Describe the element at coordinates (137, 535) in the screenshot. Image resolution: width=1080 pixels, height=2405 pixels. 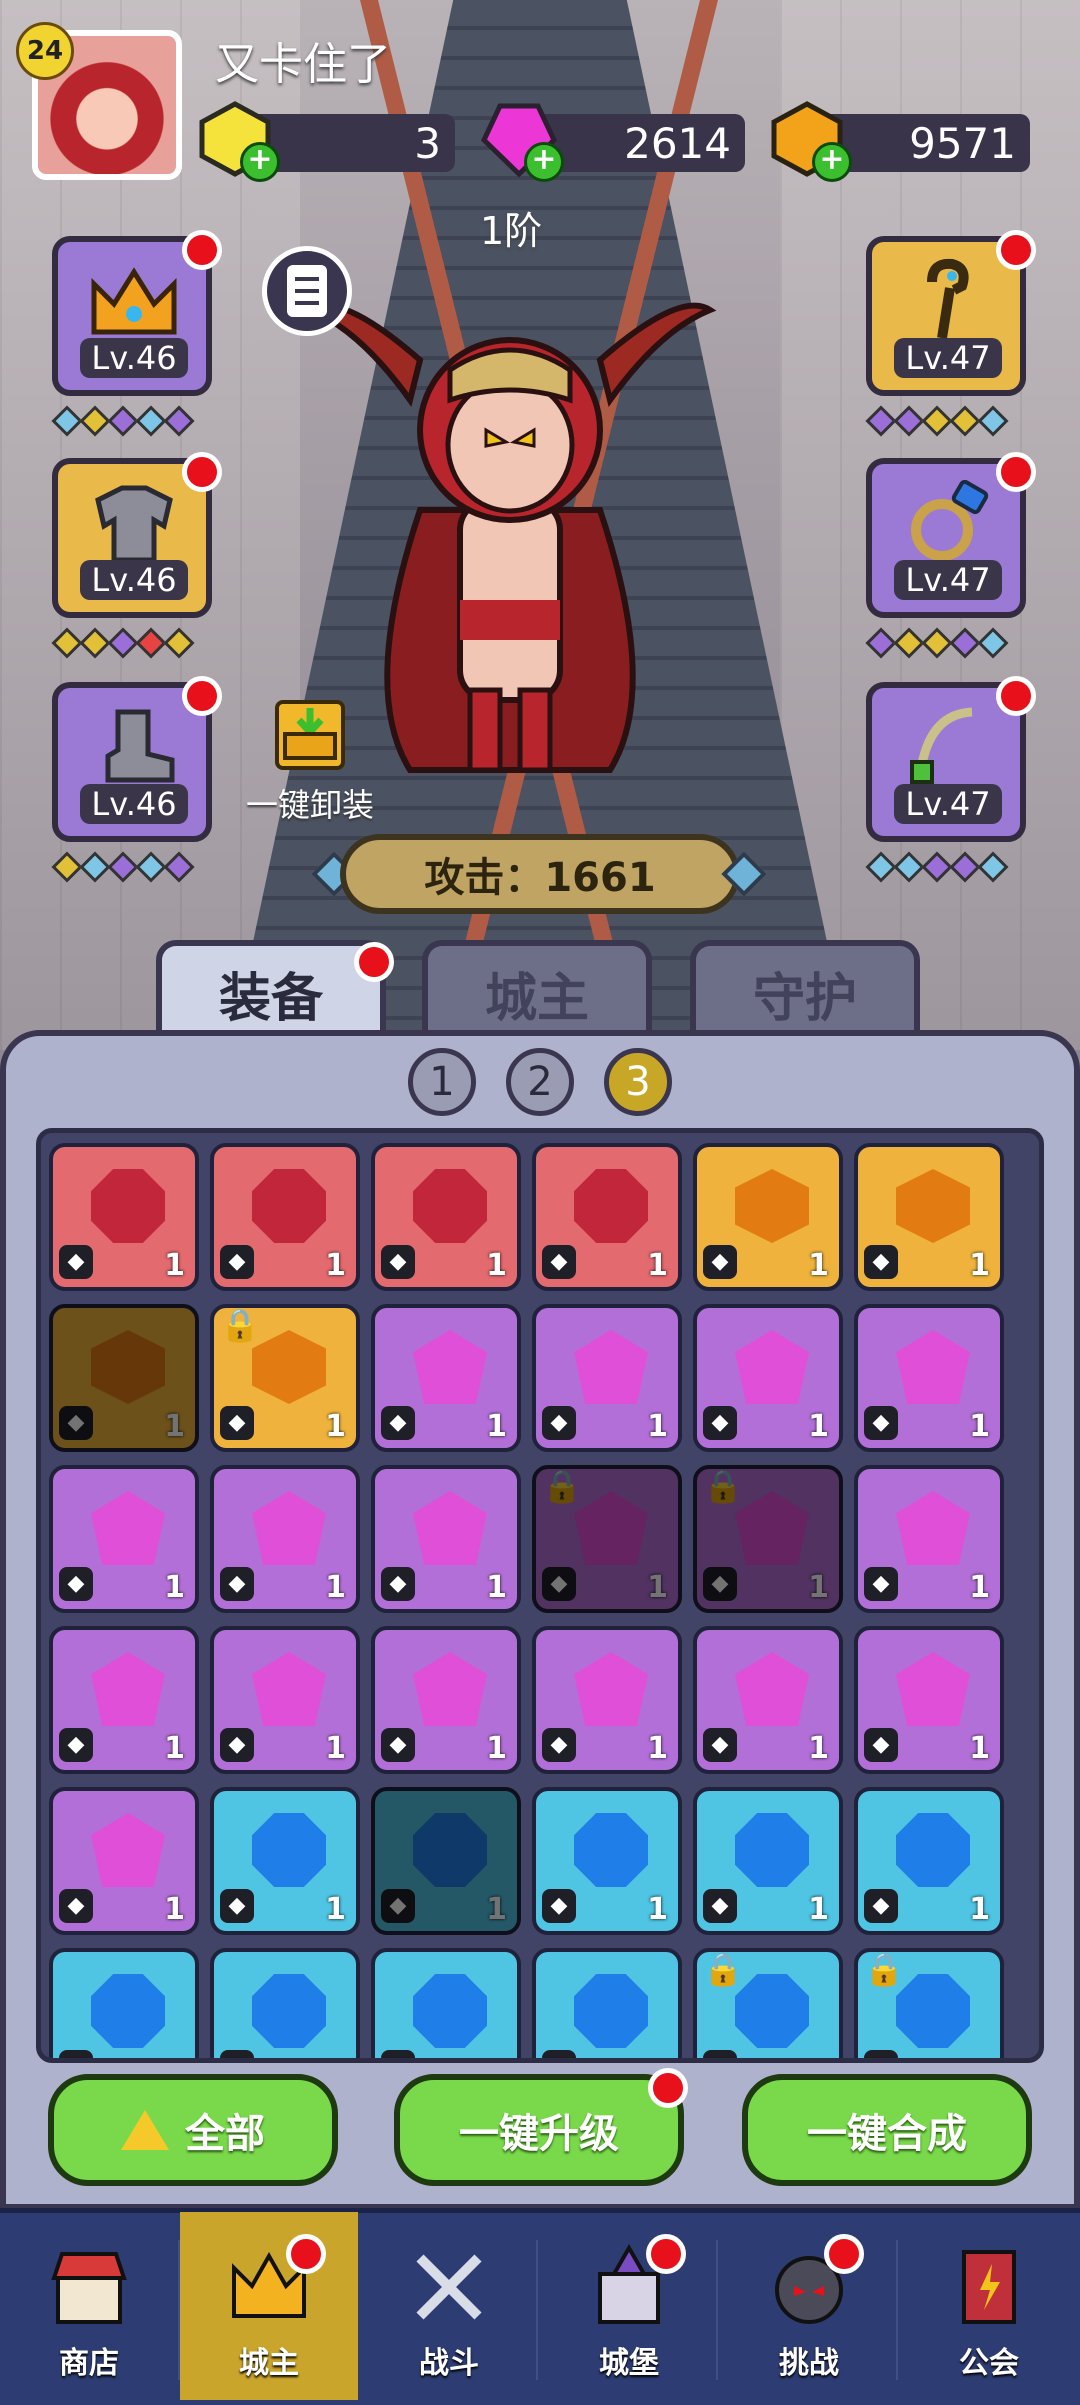
I see `equip-slot-armor: Lv.46` at that location.